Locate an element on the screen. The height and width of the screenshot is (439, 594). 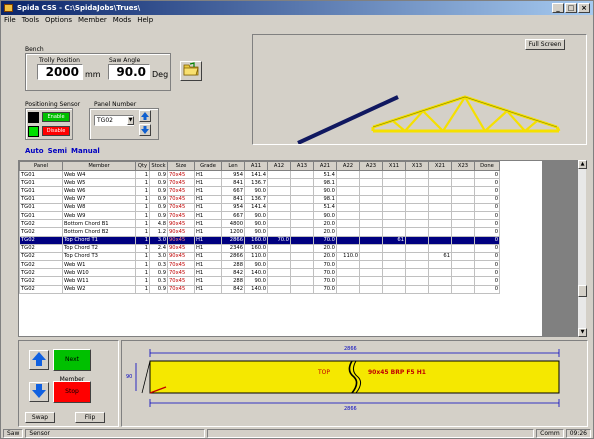
table-cell: 20.0 is located at coordinates (325, 224).